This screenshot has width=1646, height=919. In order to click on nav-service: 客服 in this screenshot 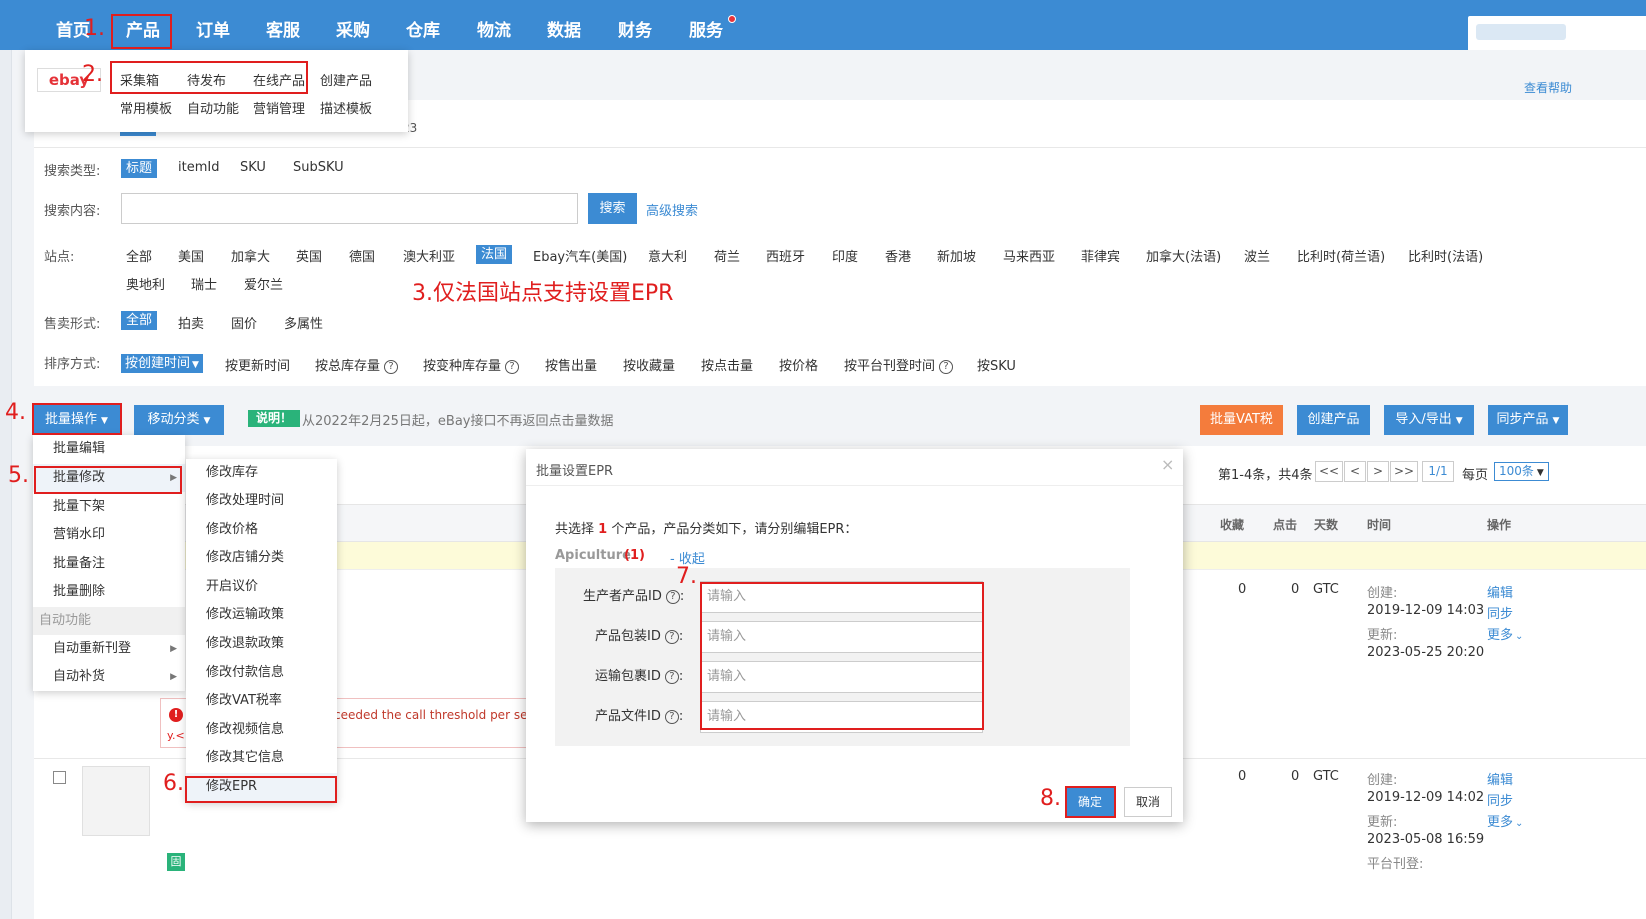, I will do `click(283, 25)`.